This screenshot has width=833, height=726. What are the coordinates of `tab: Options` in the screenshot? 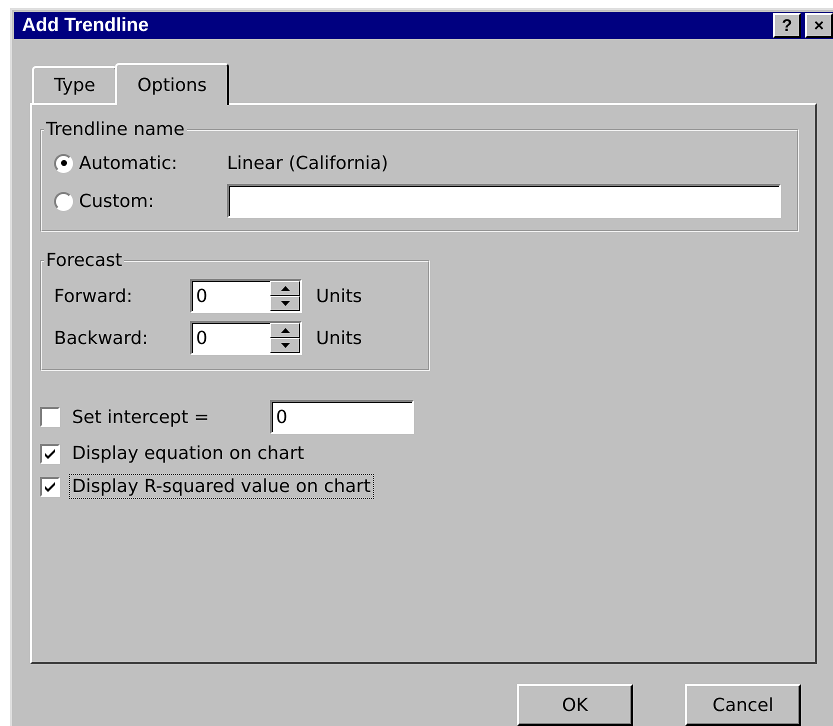 It's located at (172, 84).